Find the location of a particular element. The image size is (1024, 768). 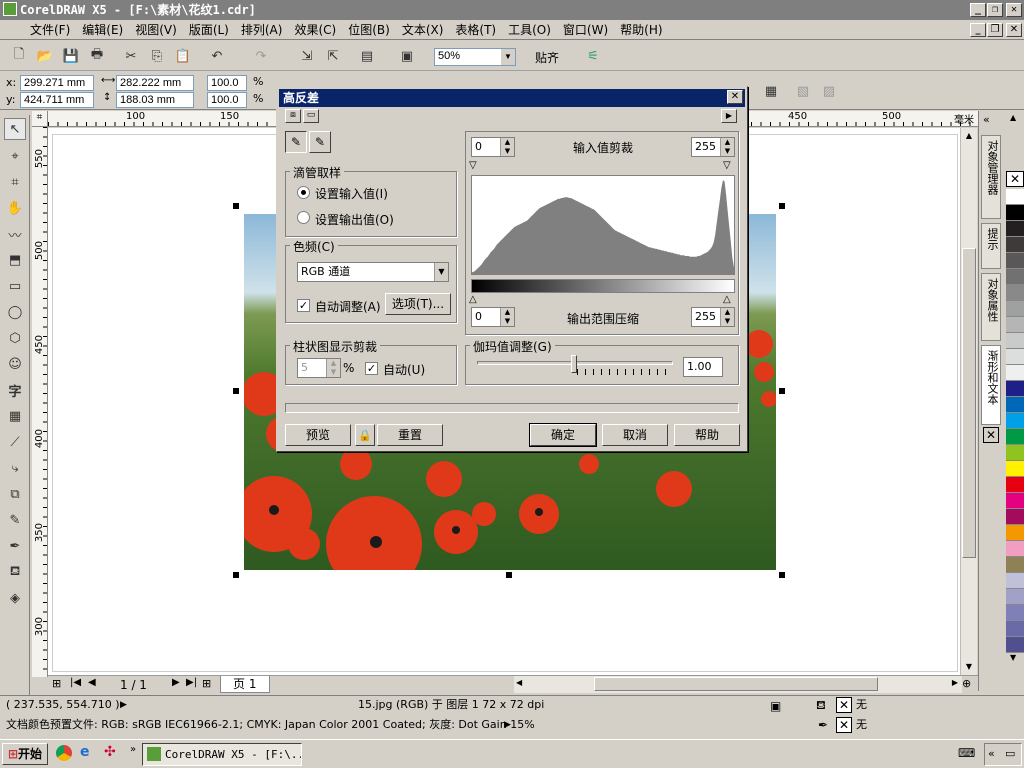

h-scroll-thumb is located at coordinates (736, 684).